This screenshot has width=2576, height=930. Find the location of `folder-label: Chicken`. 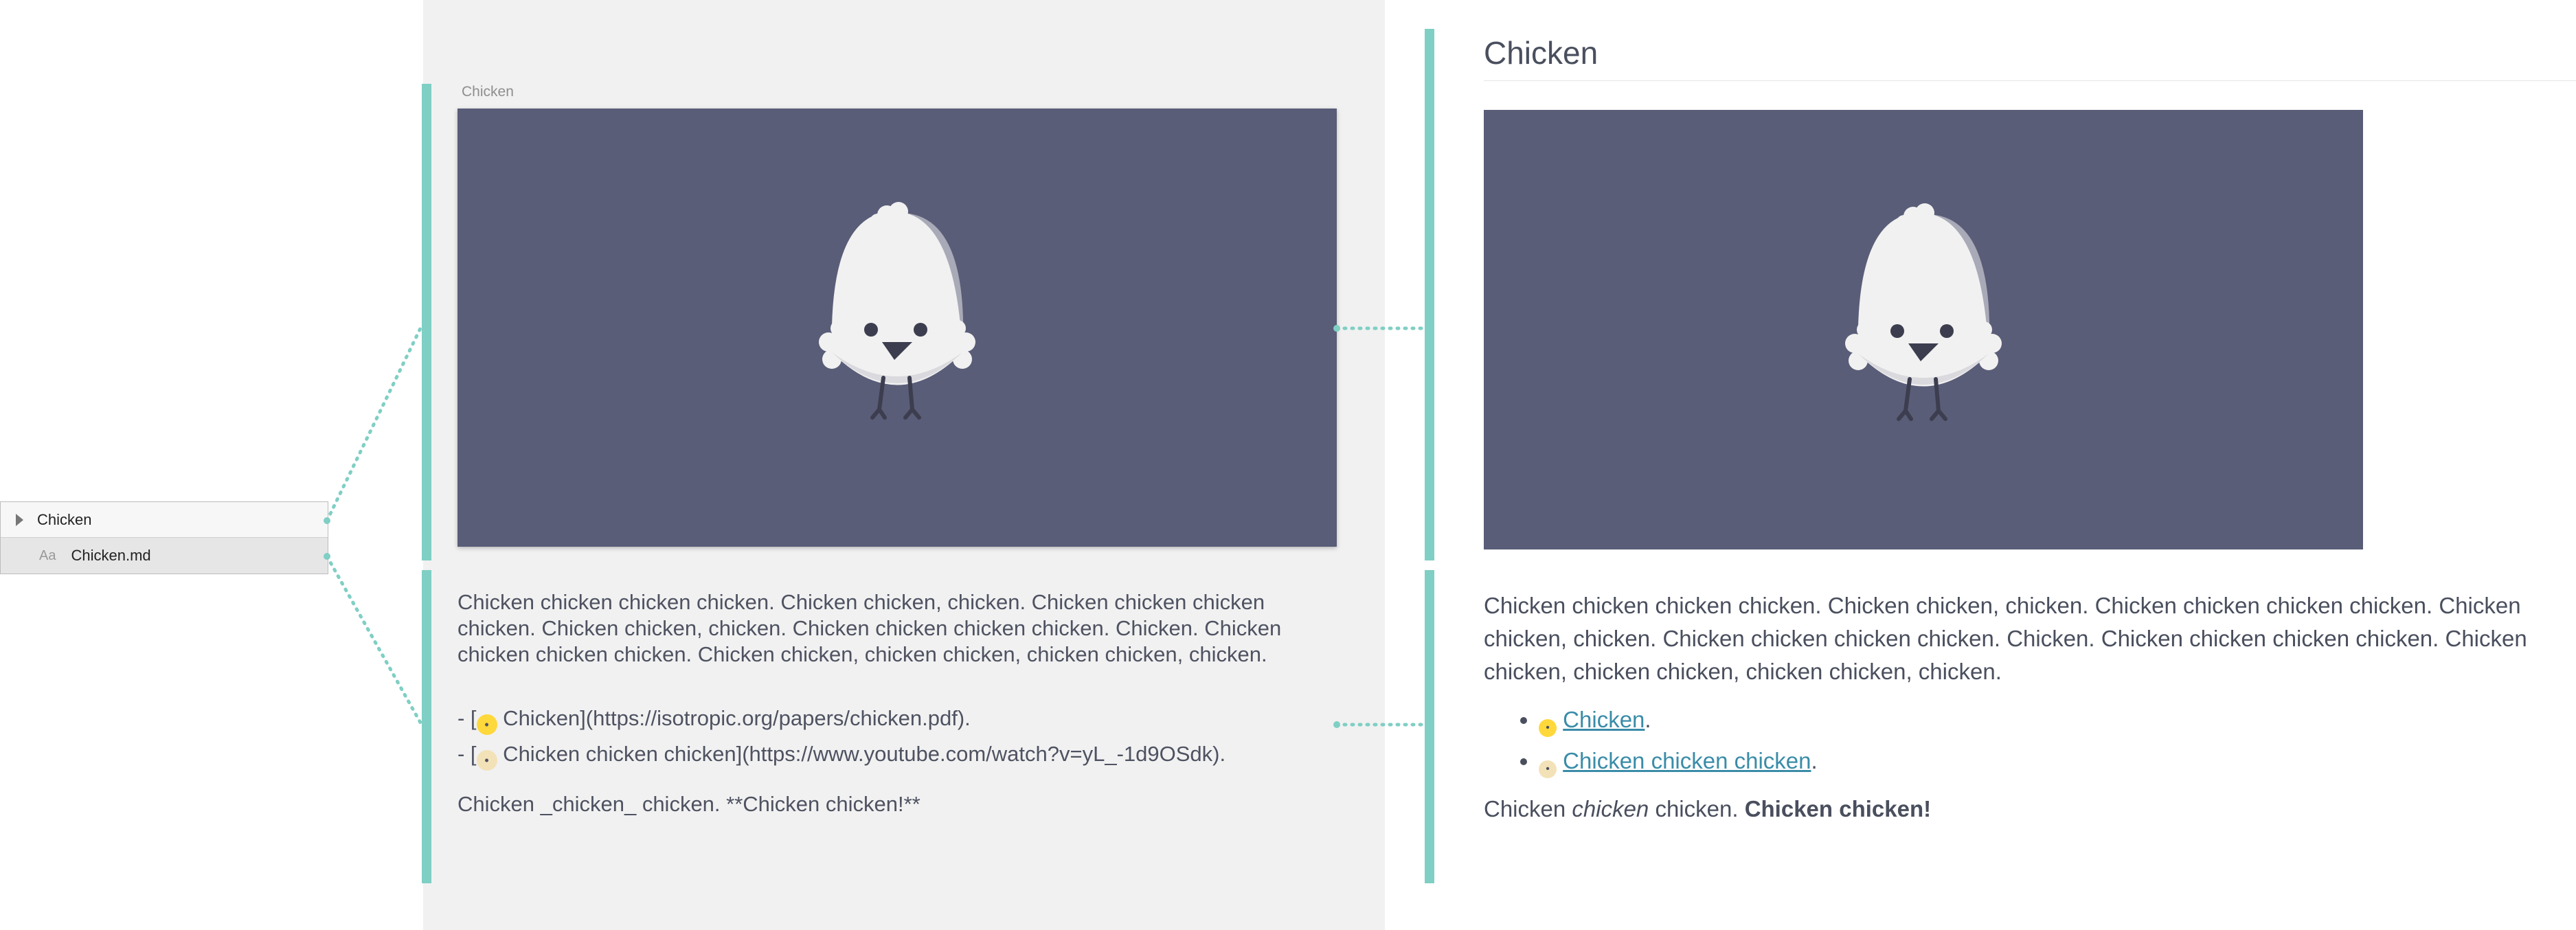

folder-label: Chicken is located at coordinates (64, 519).